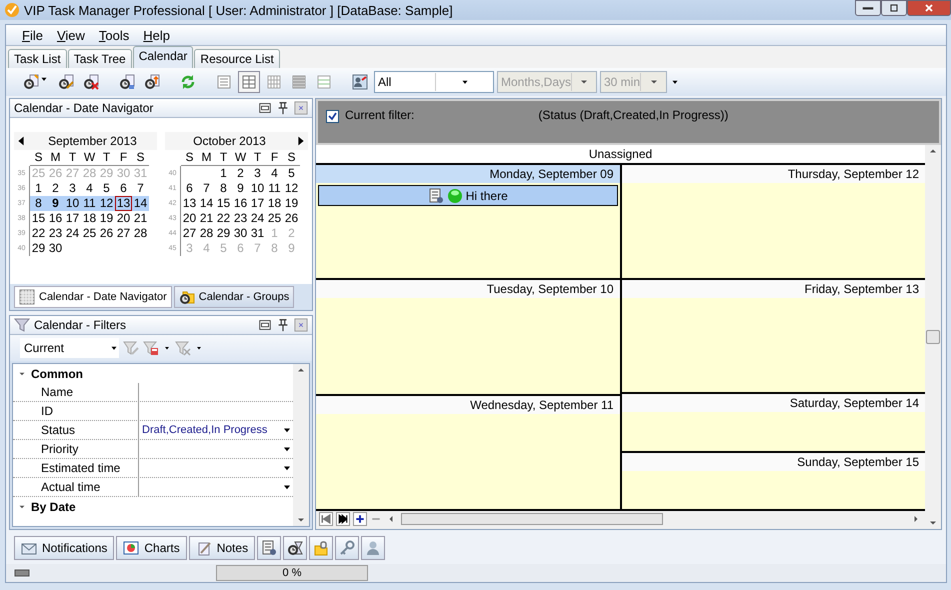  I want to click on filter-dropdown: Current, so click(69, 348).